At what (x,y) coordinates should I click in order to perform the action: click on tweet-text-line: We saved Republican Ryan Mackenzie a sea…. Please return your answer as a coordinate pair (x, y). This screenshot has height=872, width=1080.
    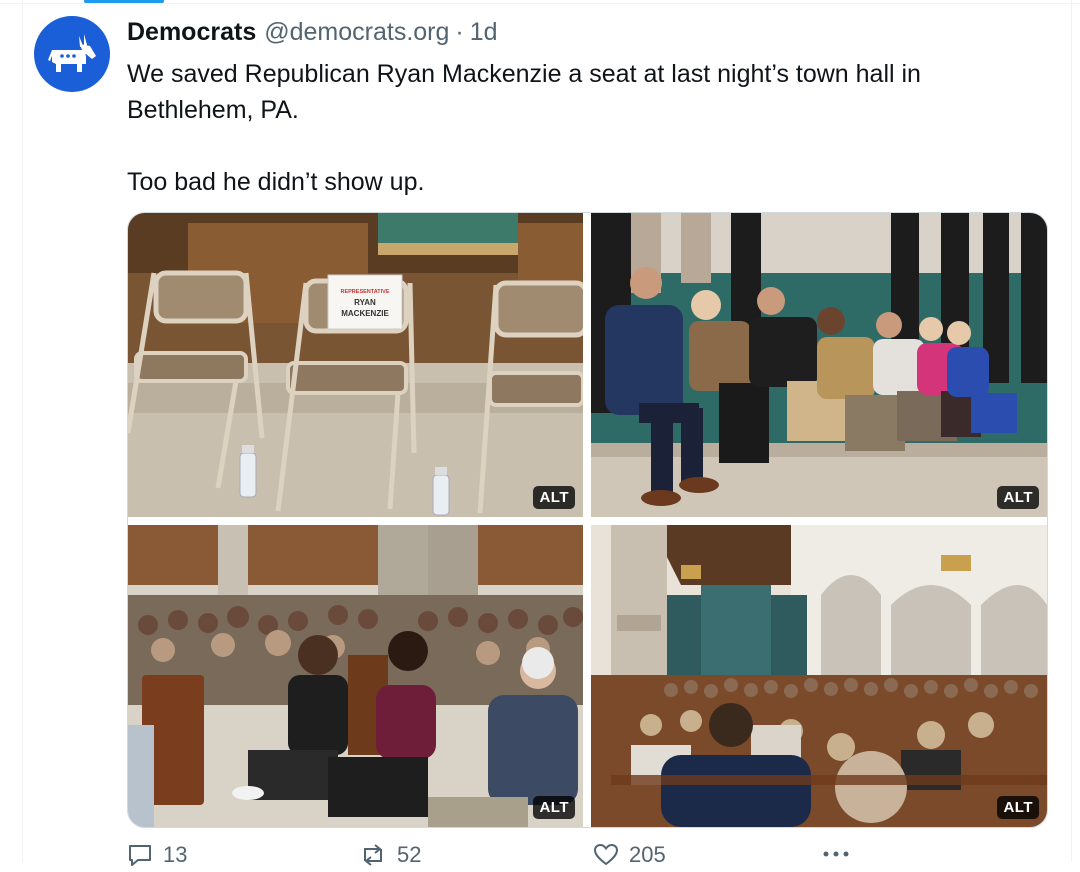
    Looking at the image, I should click on (524, 92).